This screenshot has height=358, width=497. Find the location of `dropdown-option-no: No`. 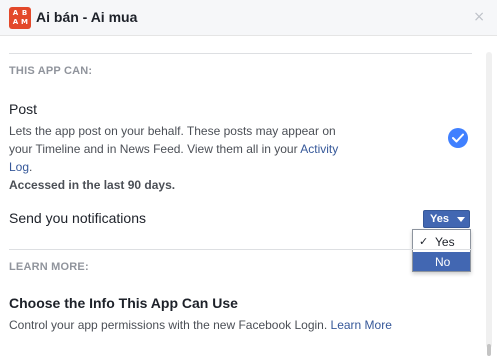

dropdown-option-no: No is located at coordinates (441, 261).